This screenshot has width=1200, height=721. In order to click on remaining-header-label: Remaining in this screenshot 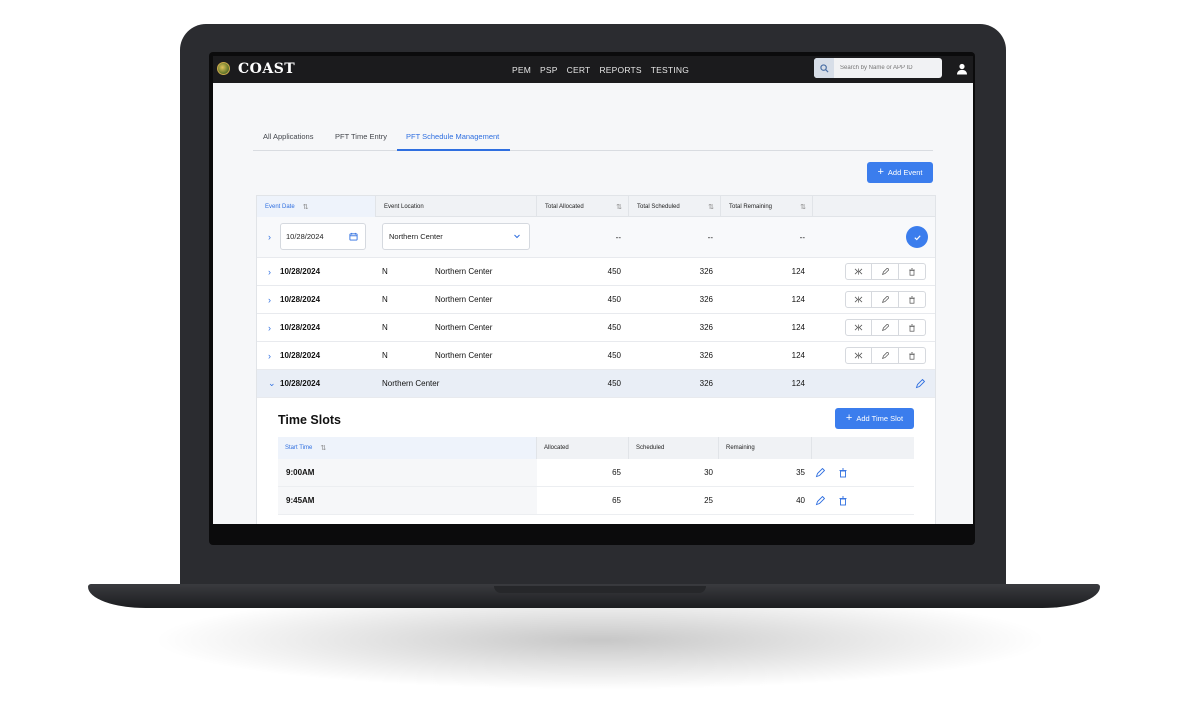, I will do `click(740, 448)`.